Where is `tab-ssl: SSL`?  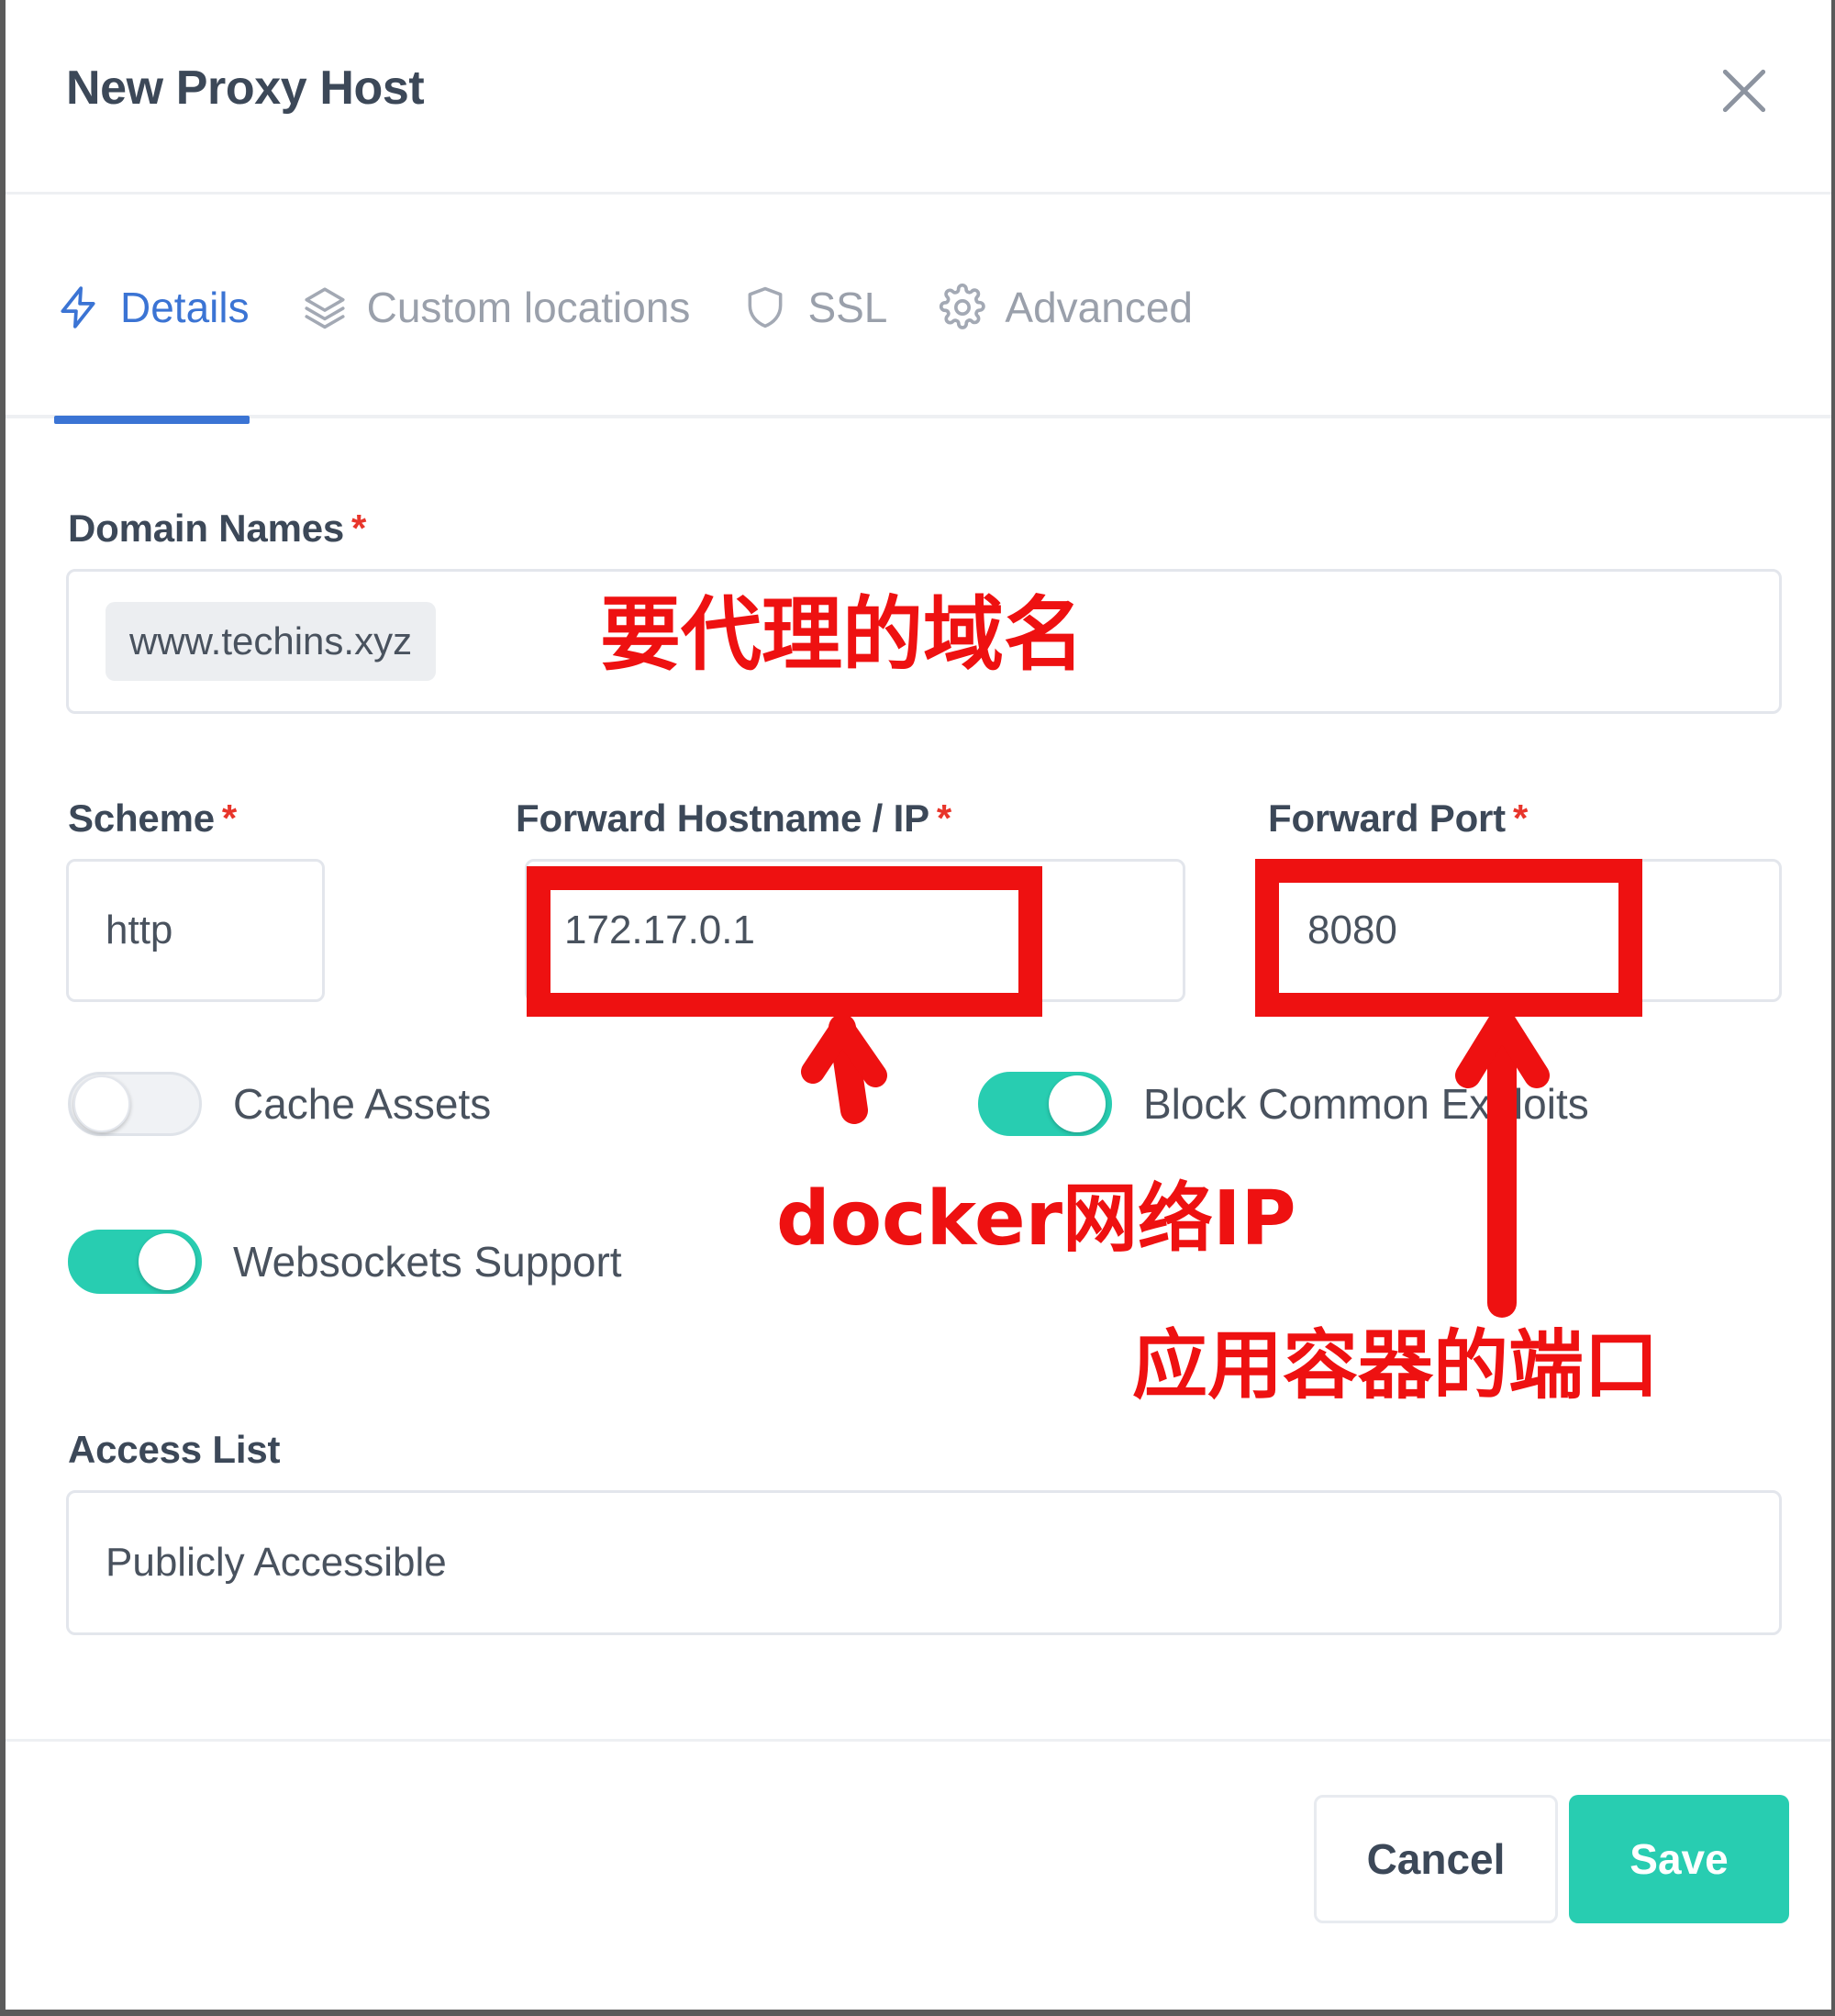 tab-ssl: SSL is located at coordinates (815, 307).